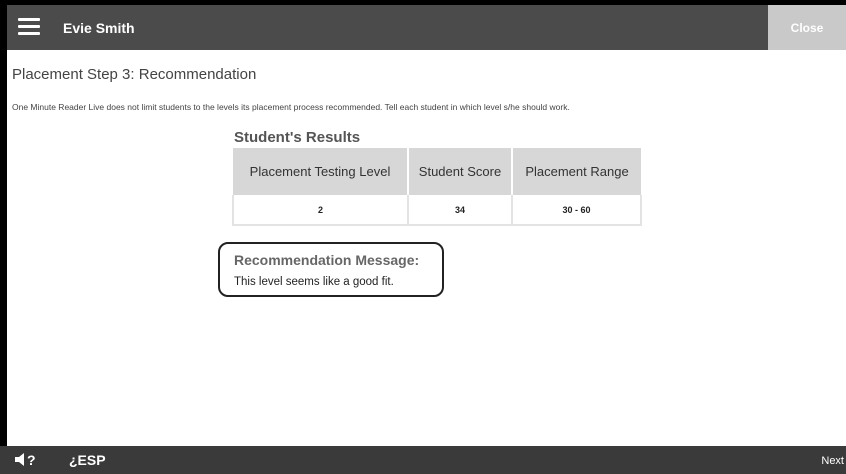 This screenshot has height=474, width=846. Describe the element at coordinates (19, 459) in the screenshot. I see `speaker-icon` at that location.